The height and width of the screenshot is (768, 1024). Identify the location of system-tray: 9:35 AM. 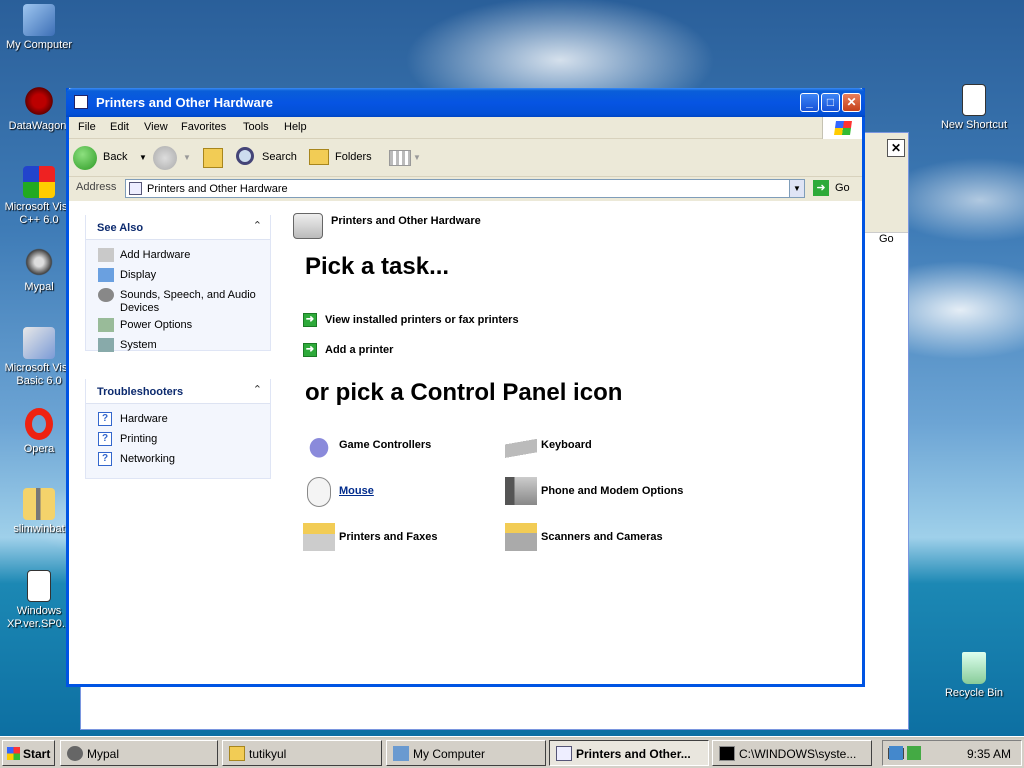
(952, 753).